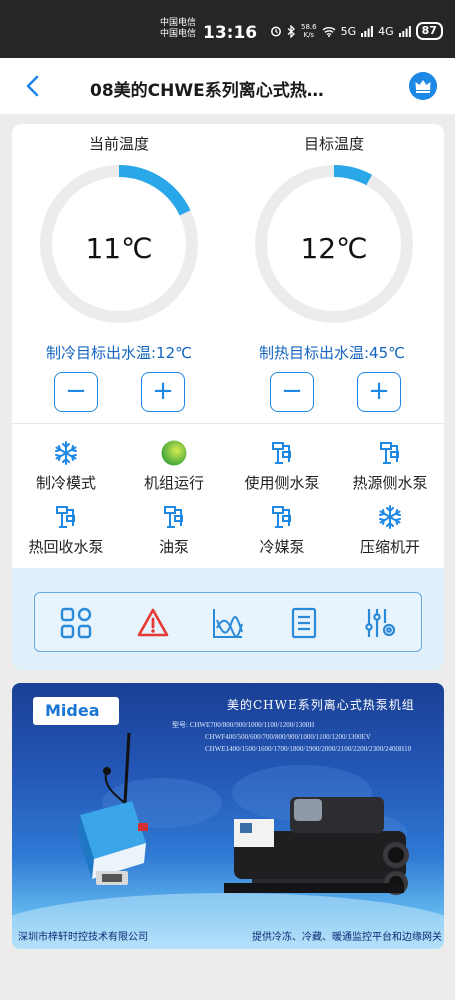  I want to click on network-type-2: 4G, so click(386, 31).